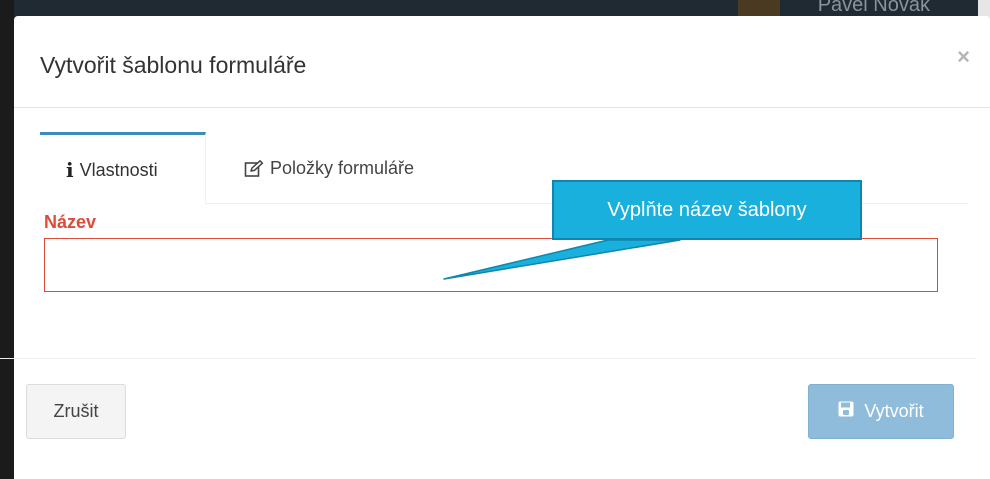 This screenshot has width=990, height=479. Describe the element at coordinates (488, 358) in the screenshot. I see `dialog-footer-divider` at that location.